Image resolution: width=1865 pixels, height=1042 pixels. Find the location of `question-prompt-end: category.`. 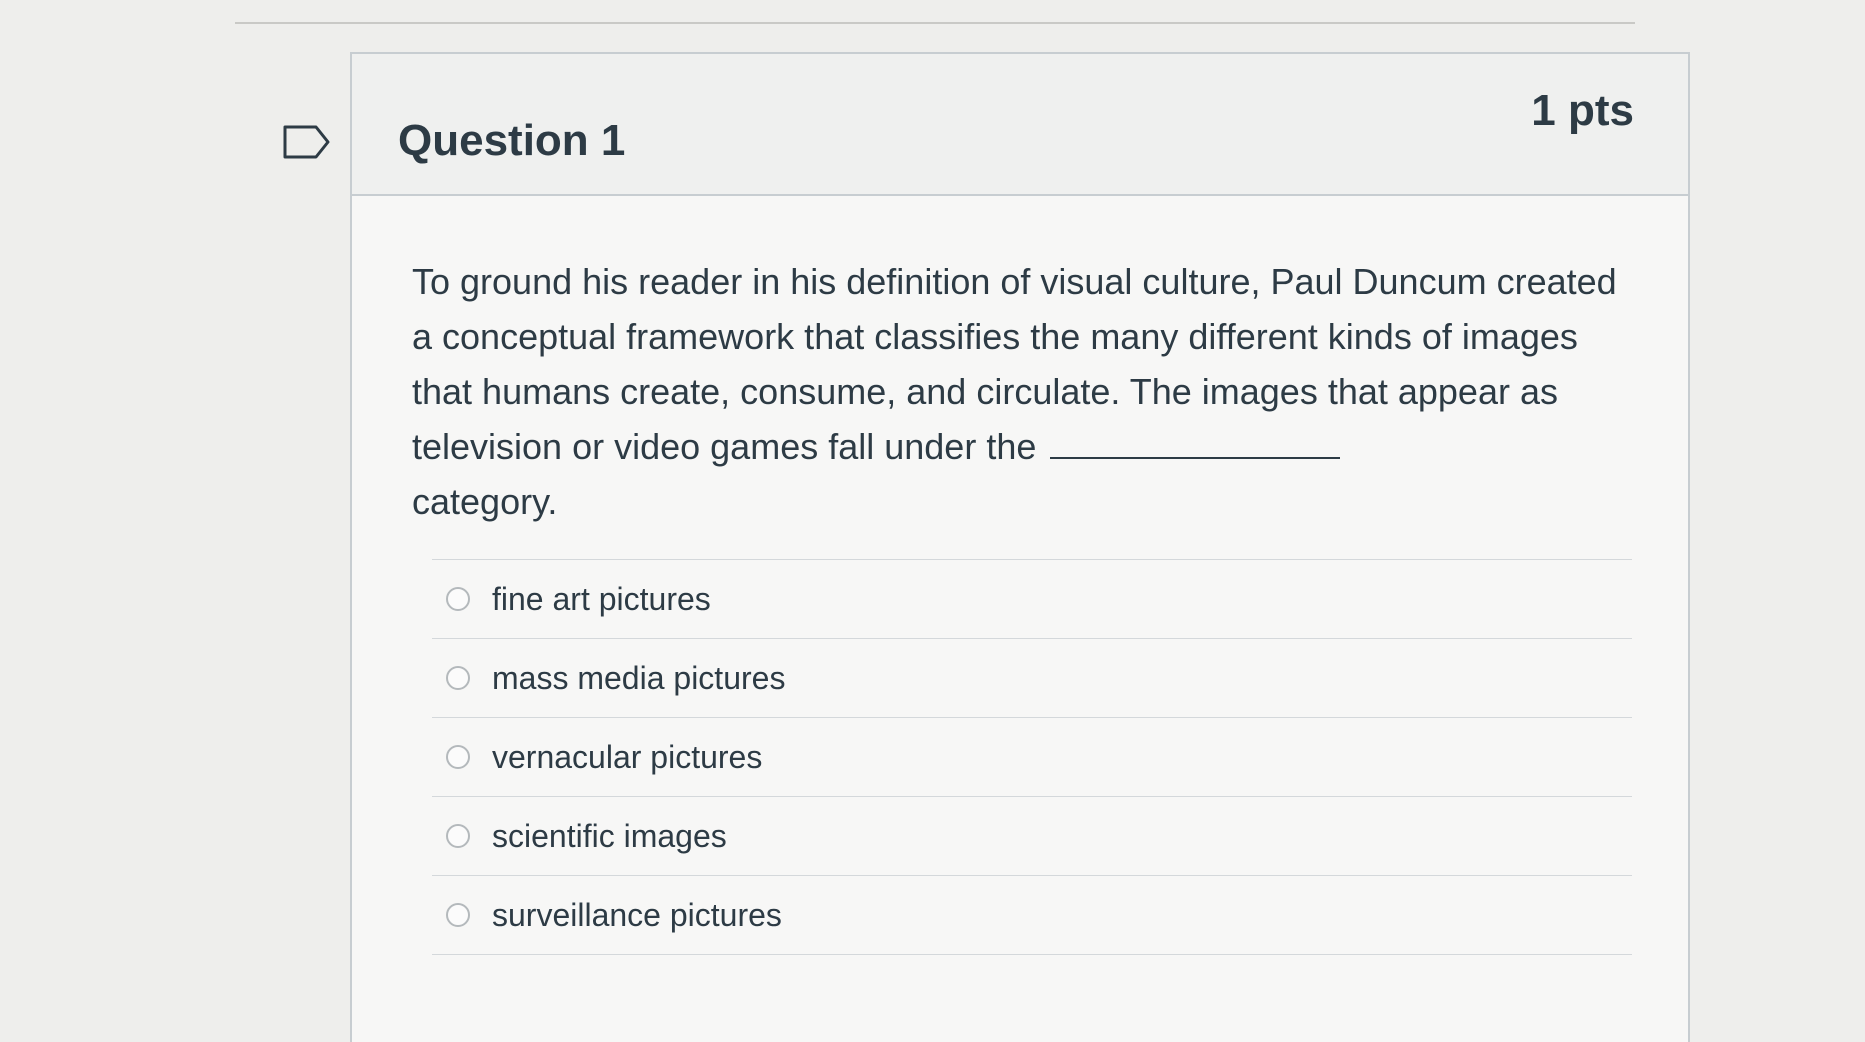

question-prompt-end: category. is located at coordinates (485, 501).